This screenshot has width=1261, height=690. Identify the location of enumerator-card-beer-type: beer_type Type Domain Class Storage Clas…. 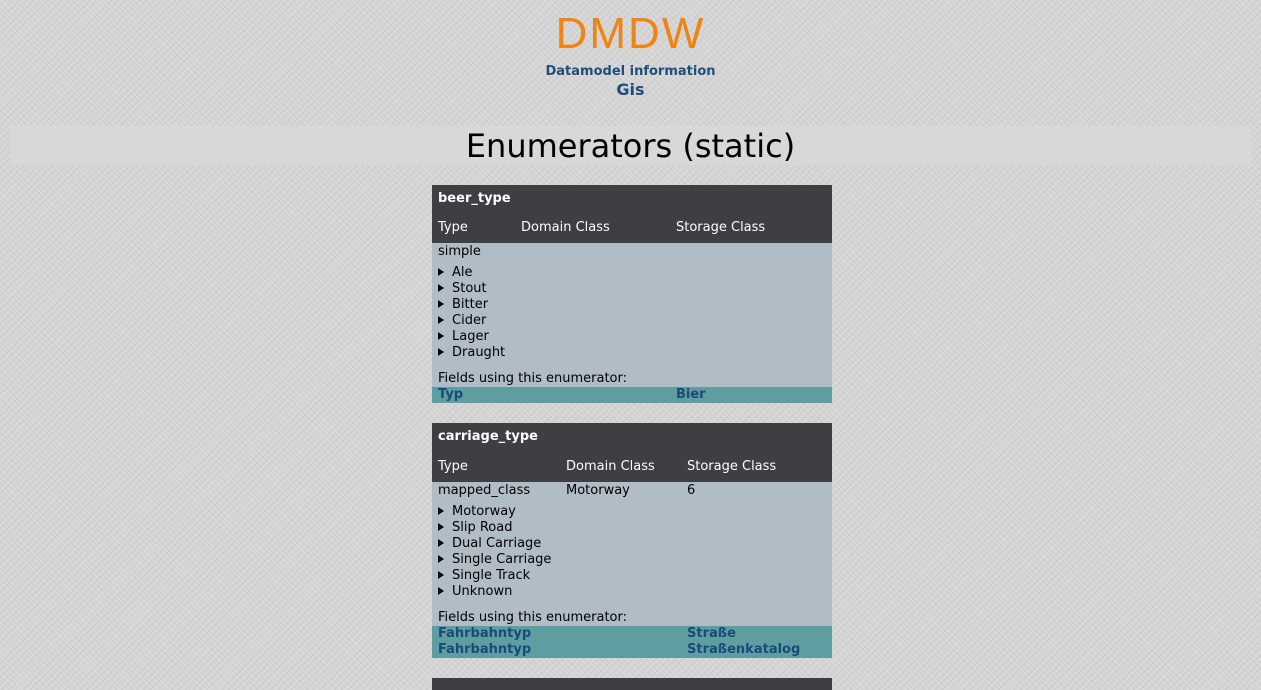
(632, 294).